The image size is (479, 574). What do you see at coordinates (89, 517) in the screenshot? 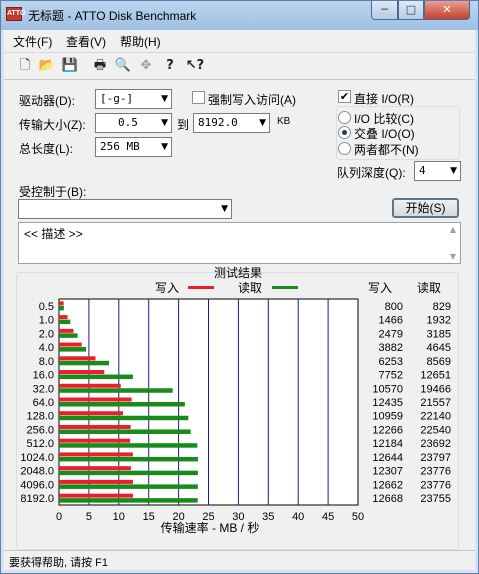
I see `x-tick-label: 5` at bounding box center [89, 517].